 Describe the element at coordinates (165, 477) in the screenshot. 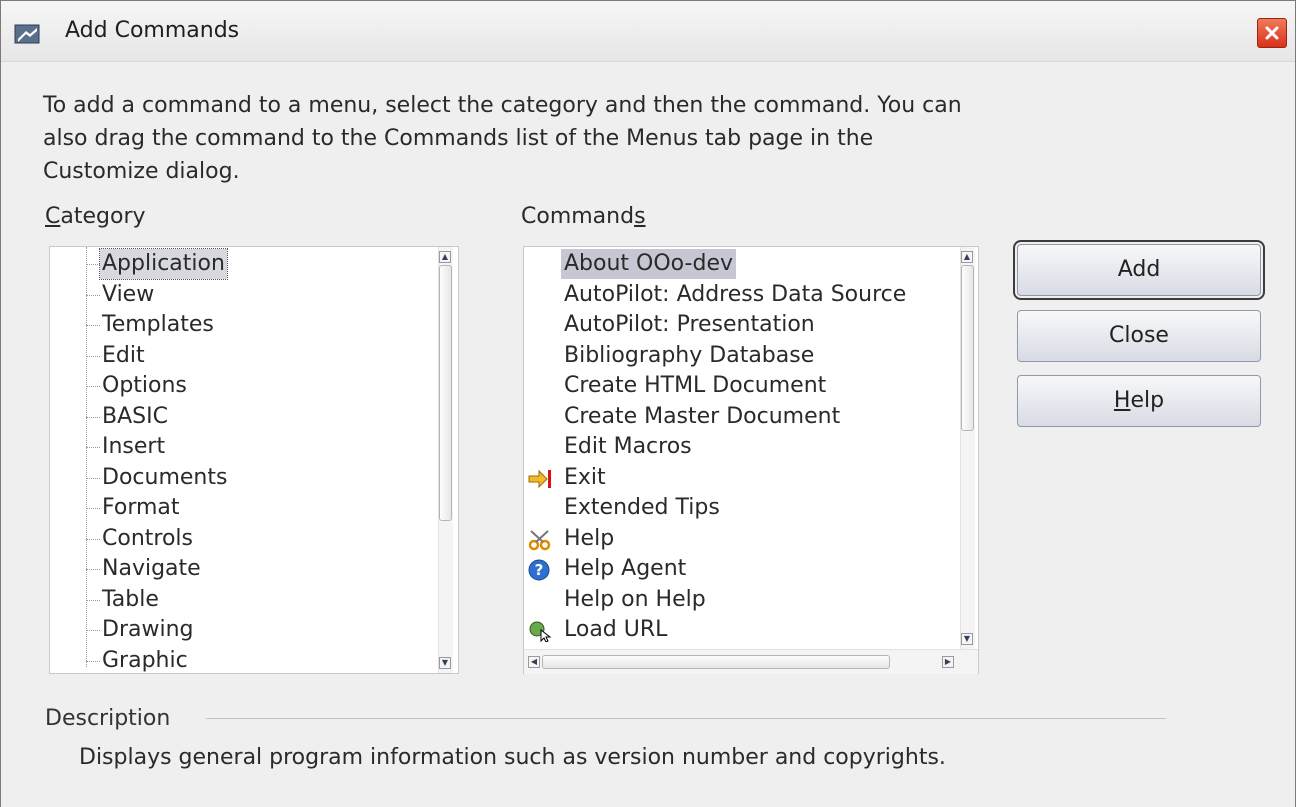

I see `category-item-label: Documents` at that location.